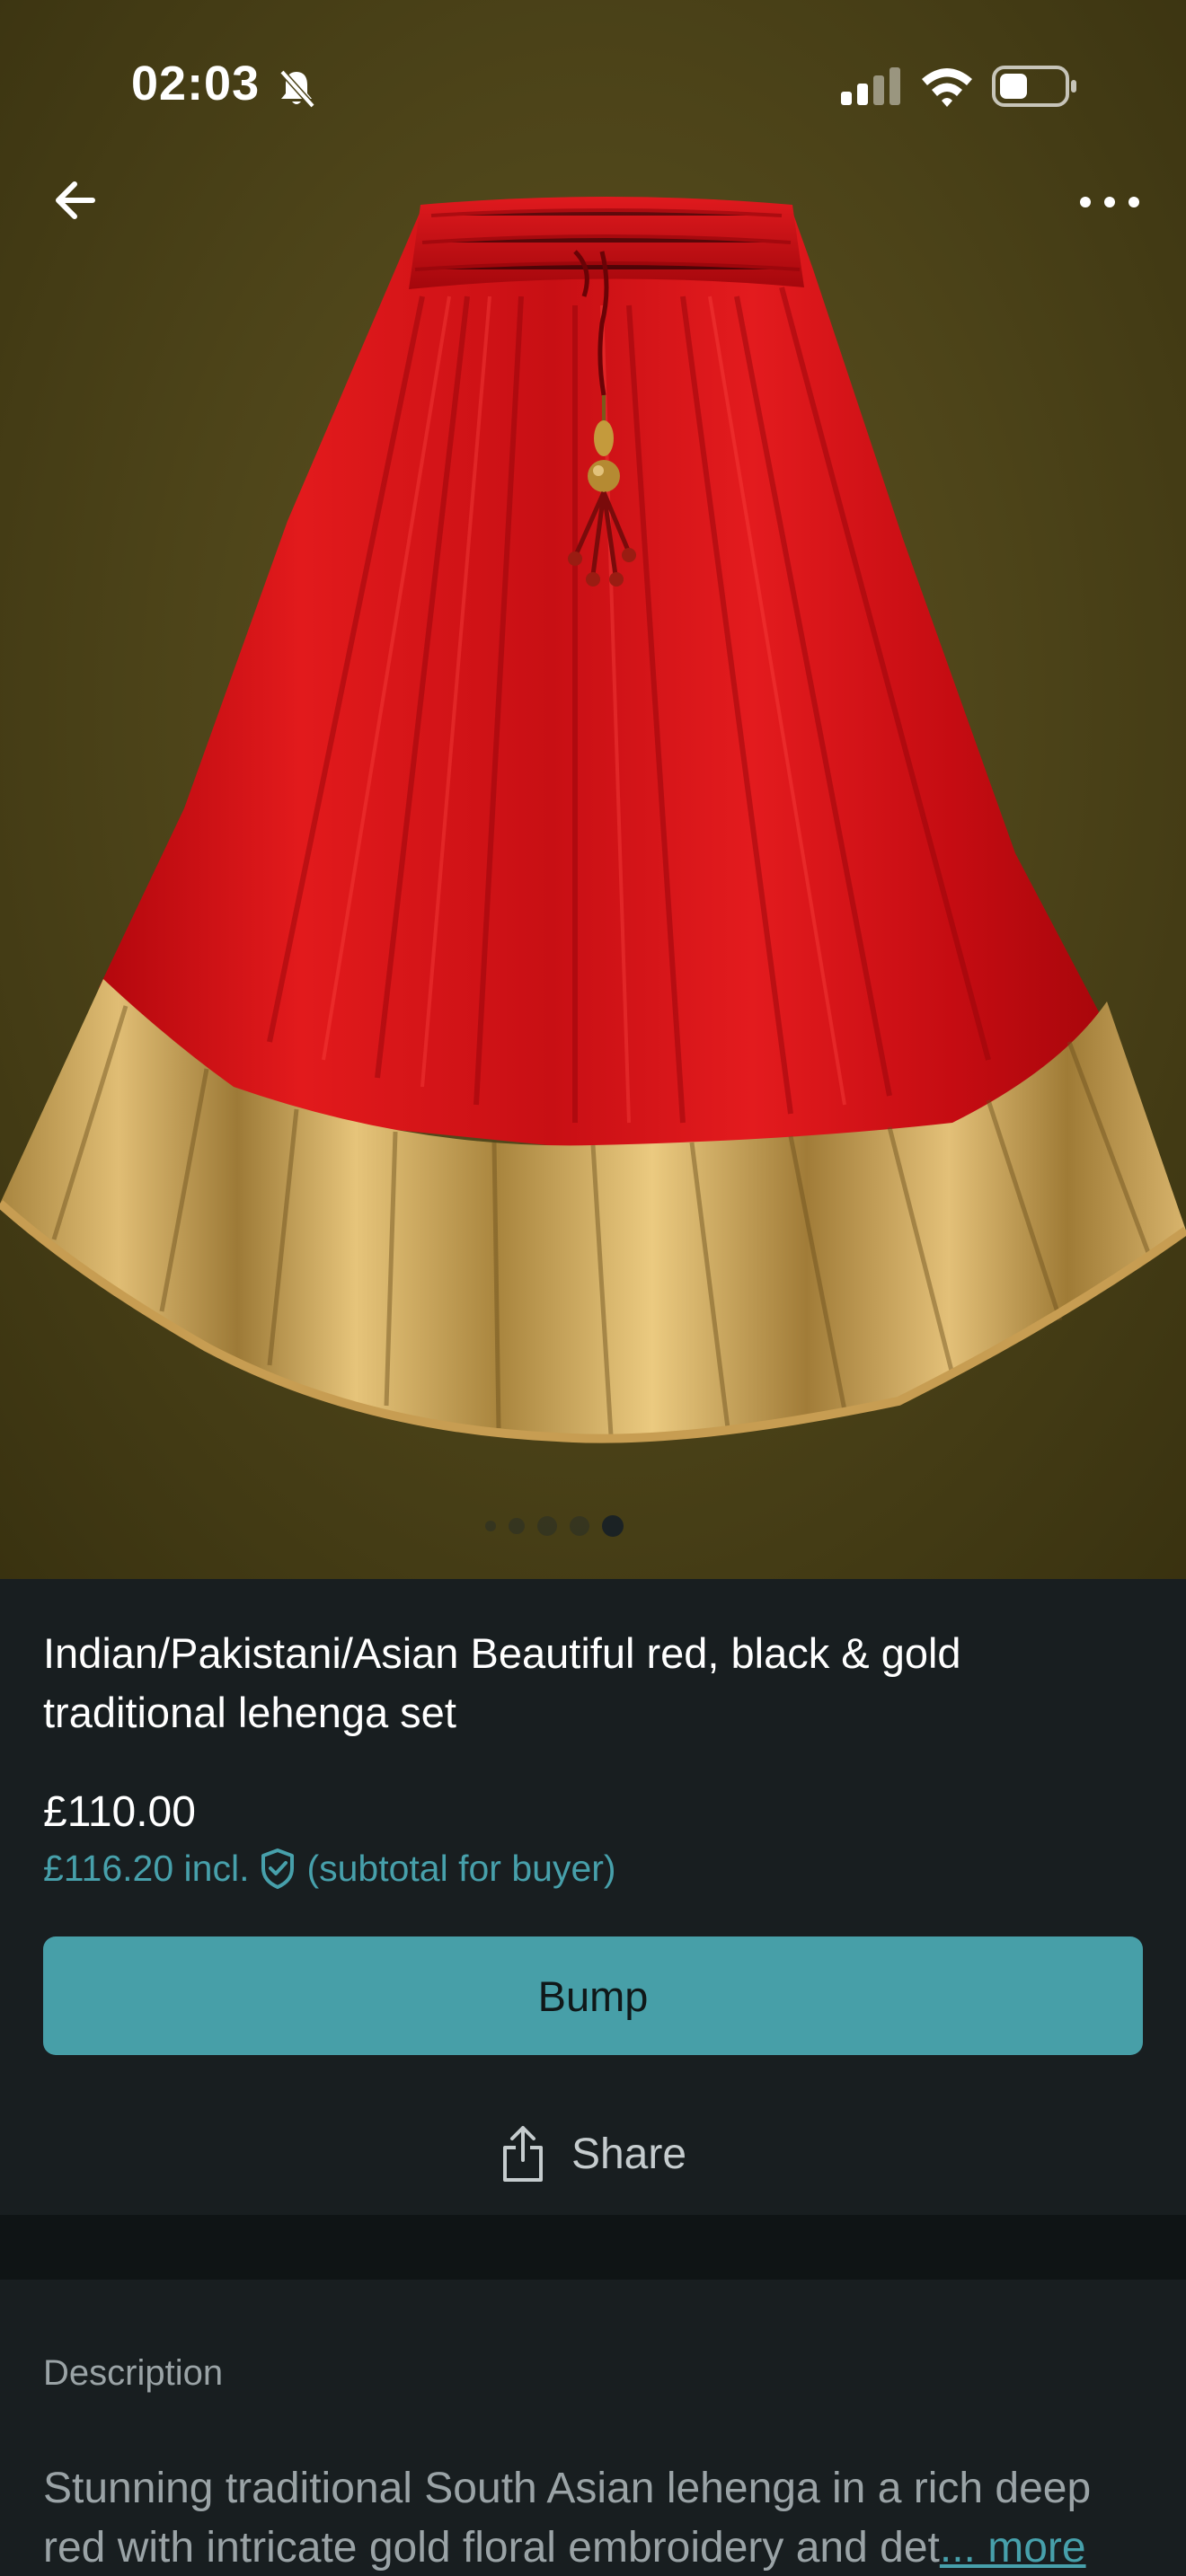 The width and height of the screenshot is (1186, 2576). What do you see at coordinates (1013, 2548) in the screenshot?
I see `description-more-link: ... more` at bounding box center [1013, 2548].